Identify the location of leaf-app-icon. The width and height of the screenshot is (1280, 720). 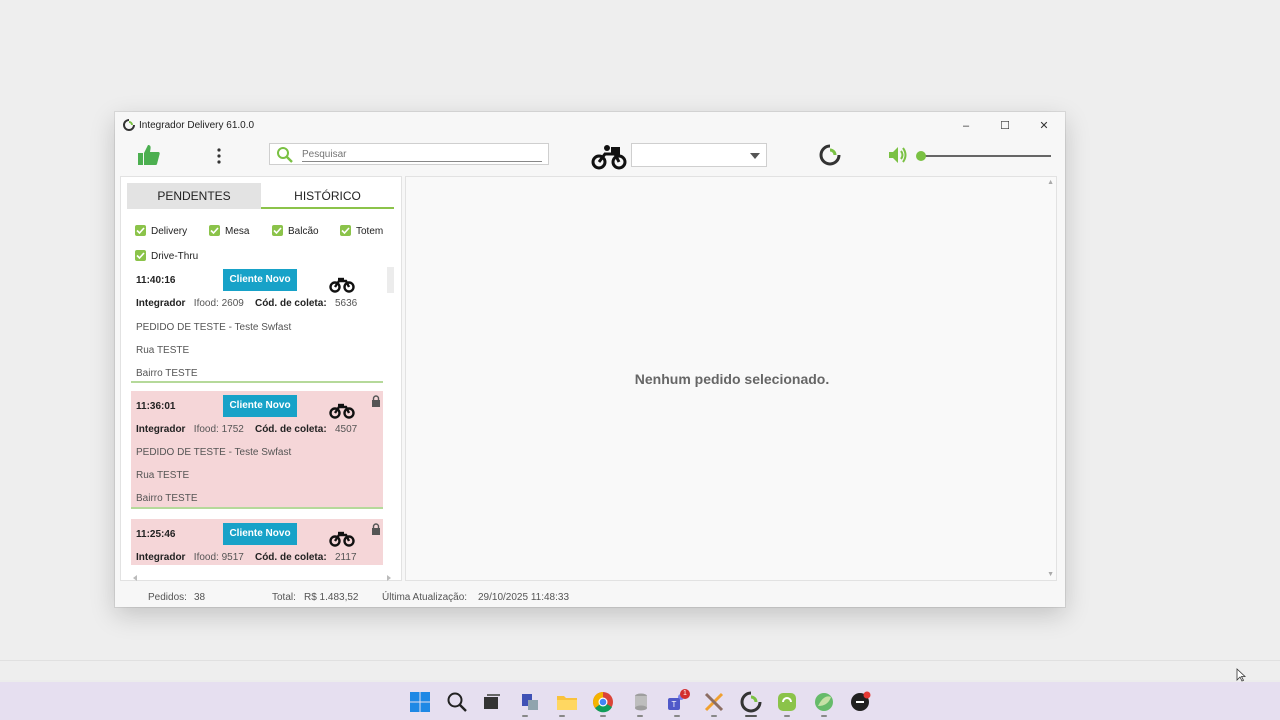
(824, 702).